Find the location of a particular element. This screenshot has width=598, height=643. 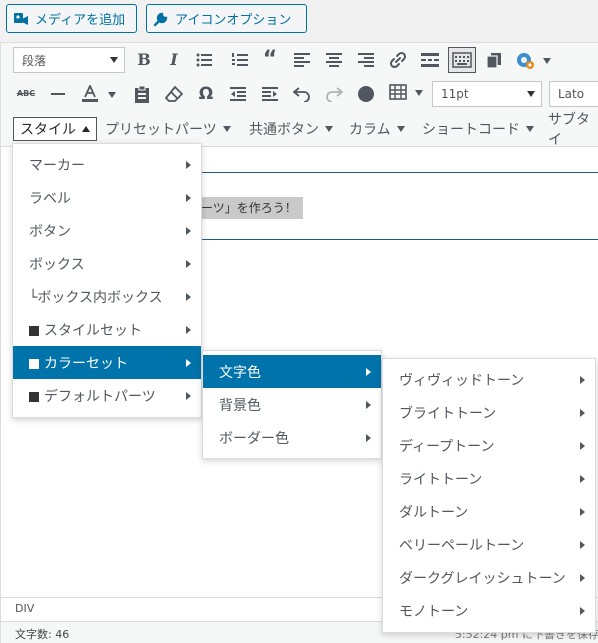

style-menu-button: スタイル is located at coordinates (55, 129).